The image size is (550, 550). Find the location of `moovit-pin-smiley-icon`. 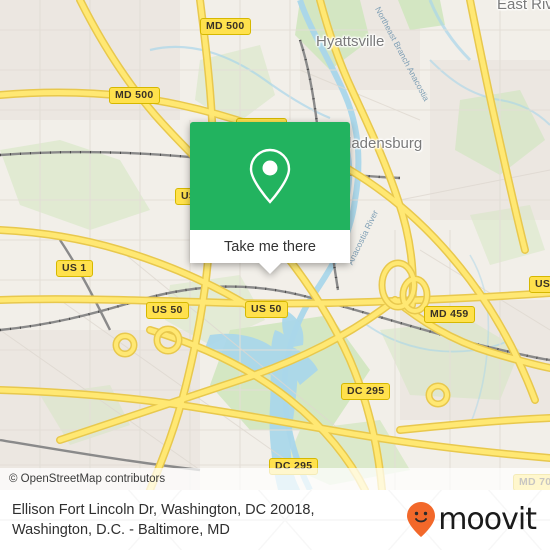

moovit-pin-smiley-icon is located at coordinates (421, 519).